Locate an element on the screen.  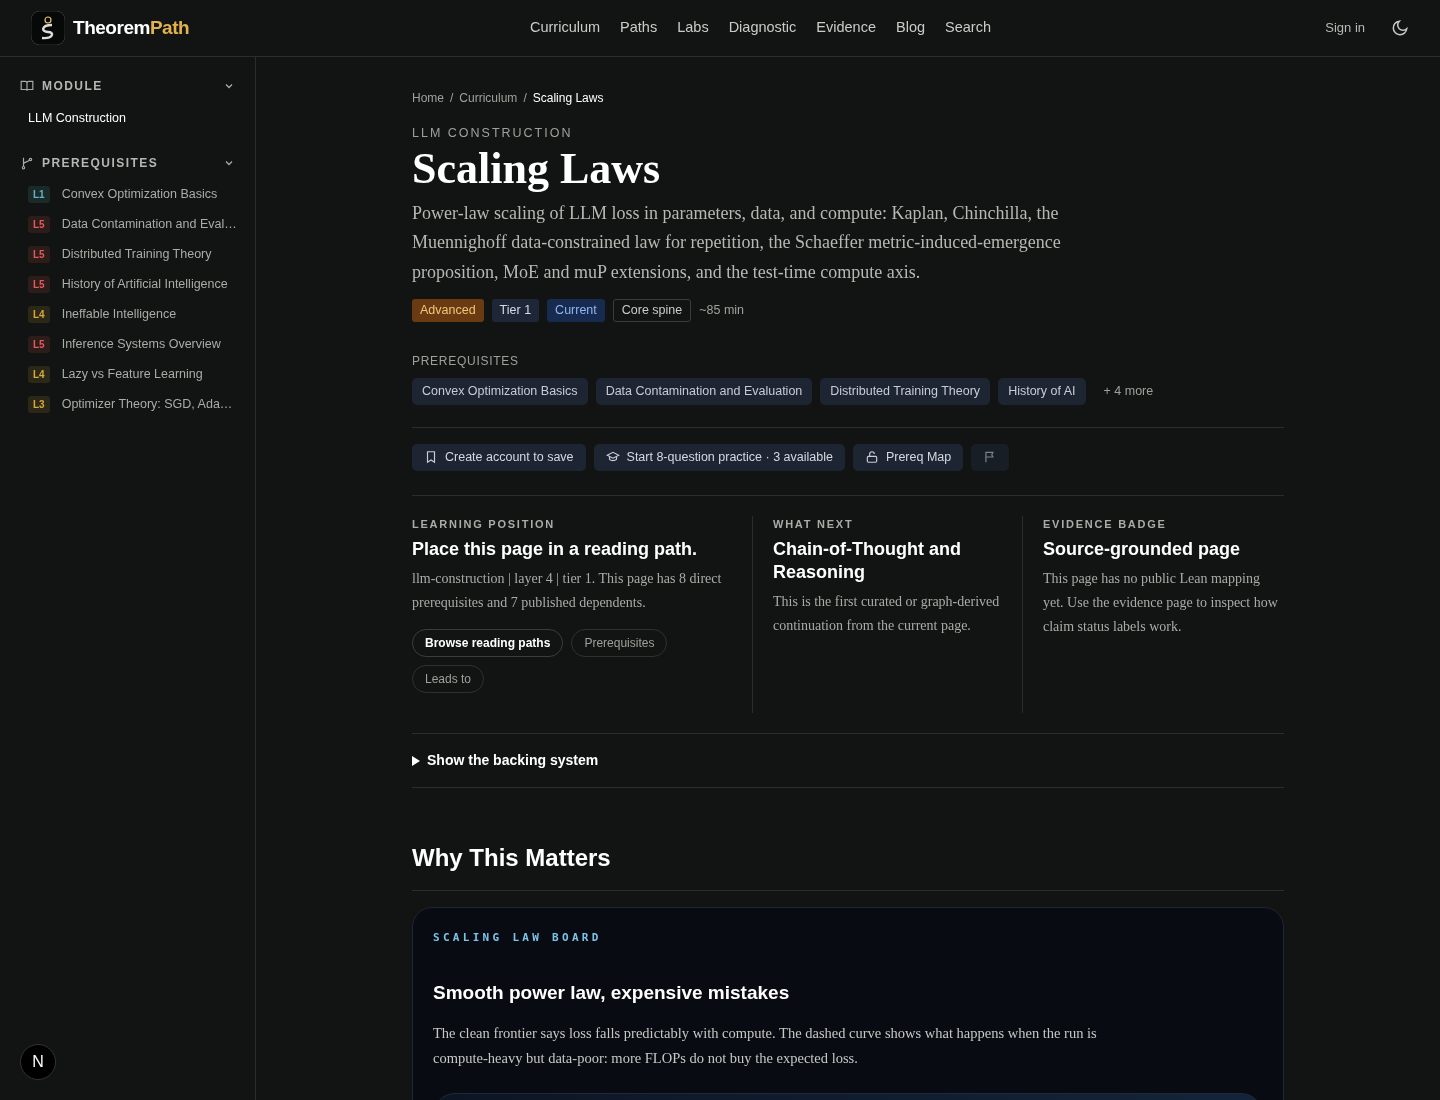
board-heading: Smooth power law, expensive mistakes is located at coordinates (612, 992).